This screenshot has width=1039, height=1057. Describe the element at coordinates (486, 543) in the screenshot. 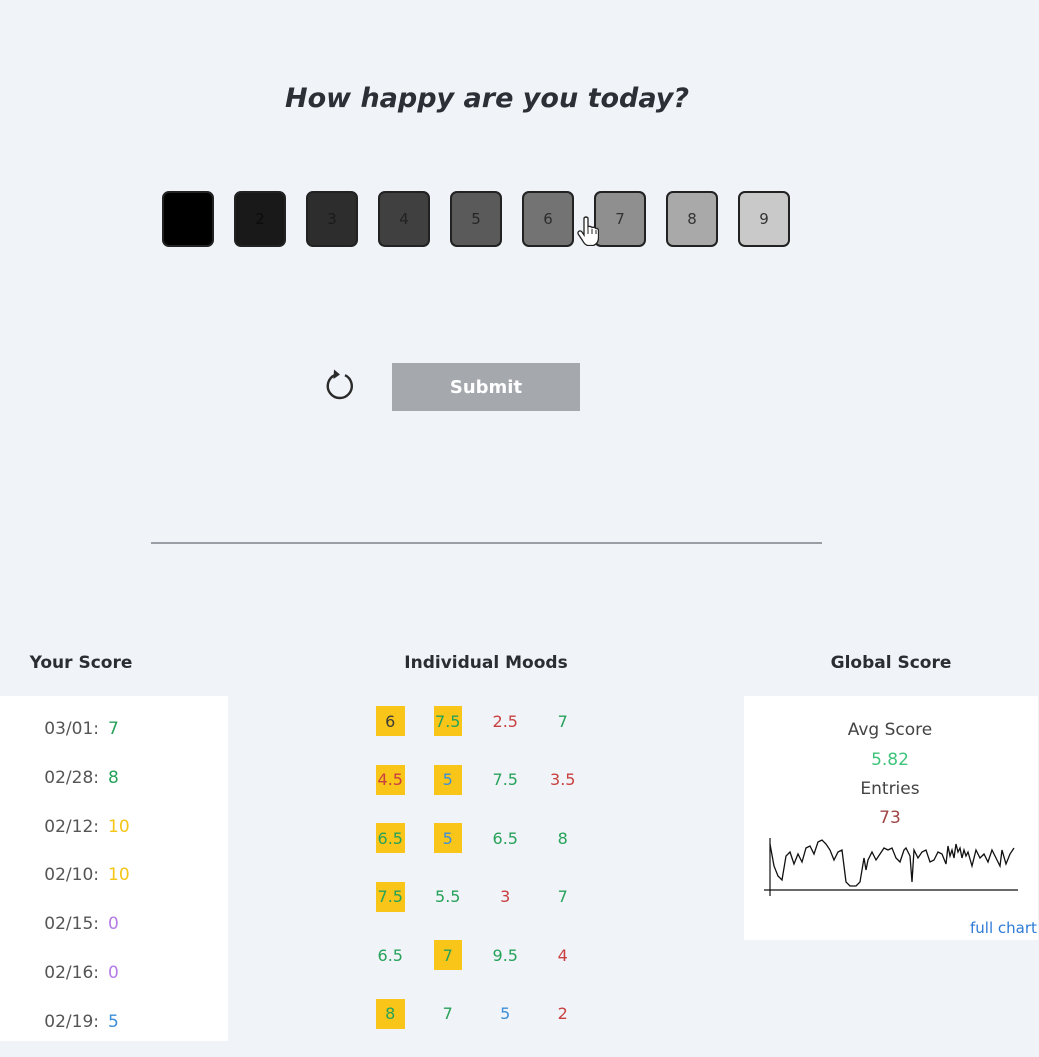

I see `divider` at that location.